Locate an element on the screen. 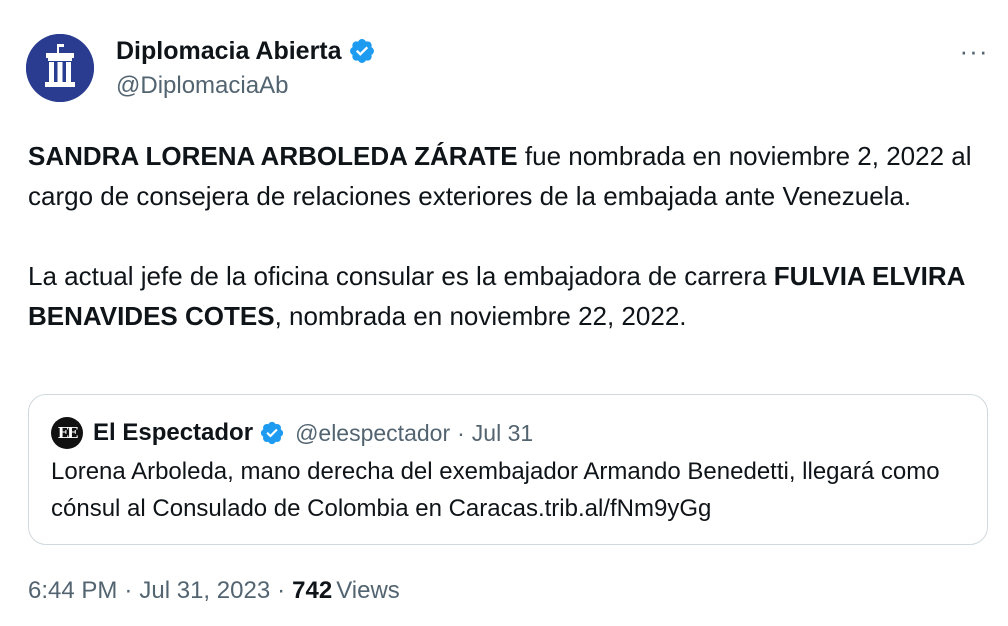  building-logo-icon is located at coordinates (60, 68).